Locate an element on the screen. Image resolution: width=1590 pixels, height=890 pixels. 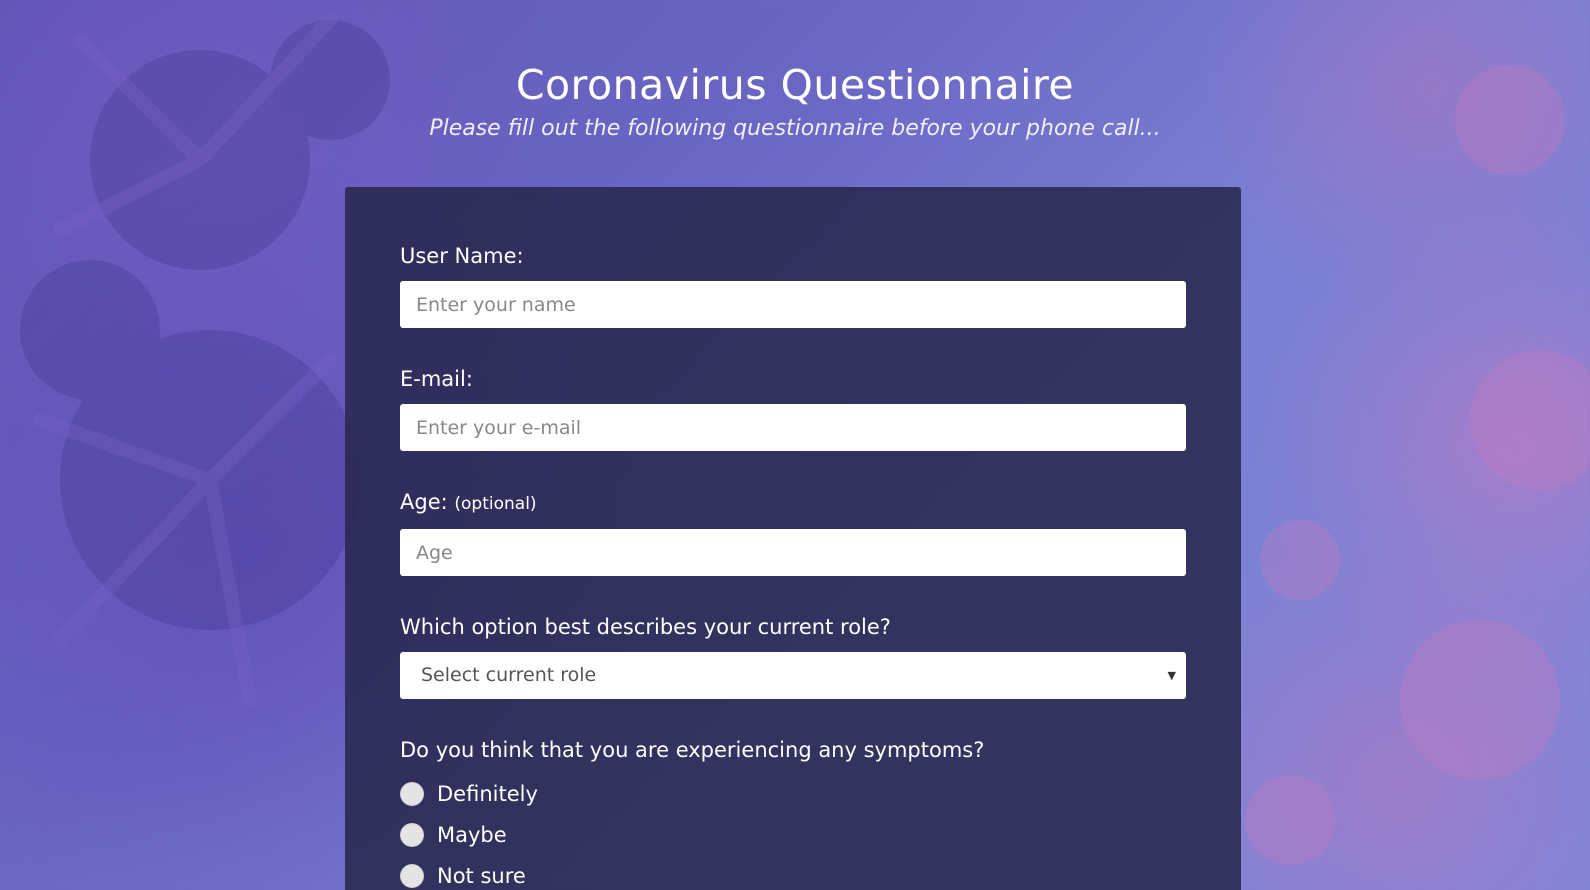
radio-label: Not sure is located at coordinates (481, 875).